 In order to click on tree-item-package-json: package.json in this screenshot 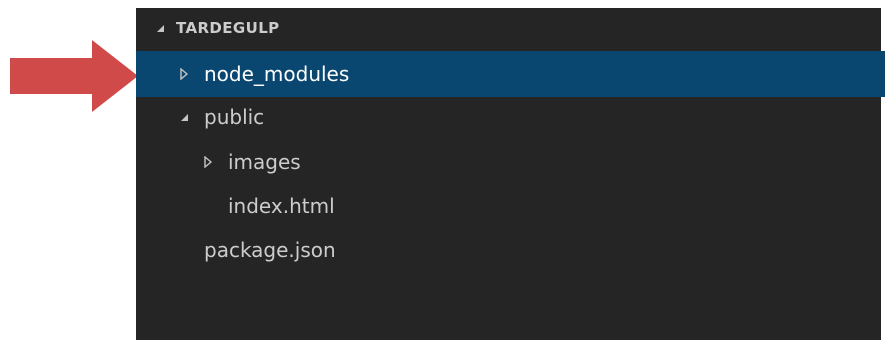, I will do `click(510, 250)`.